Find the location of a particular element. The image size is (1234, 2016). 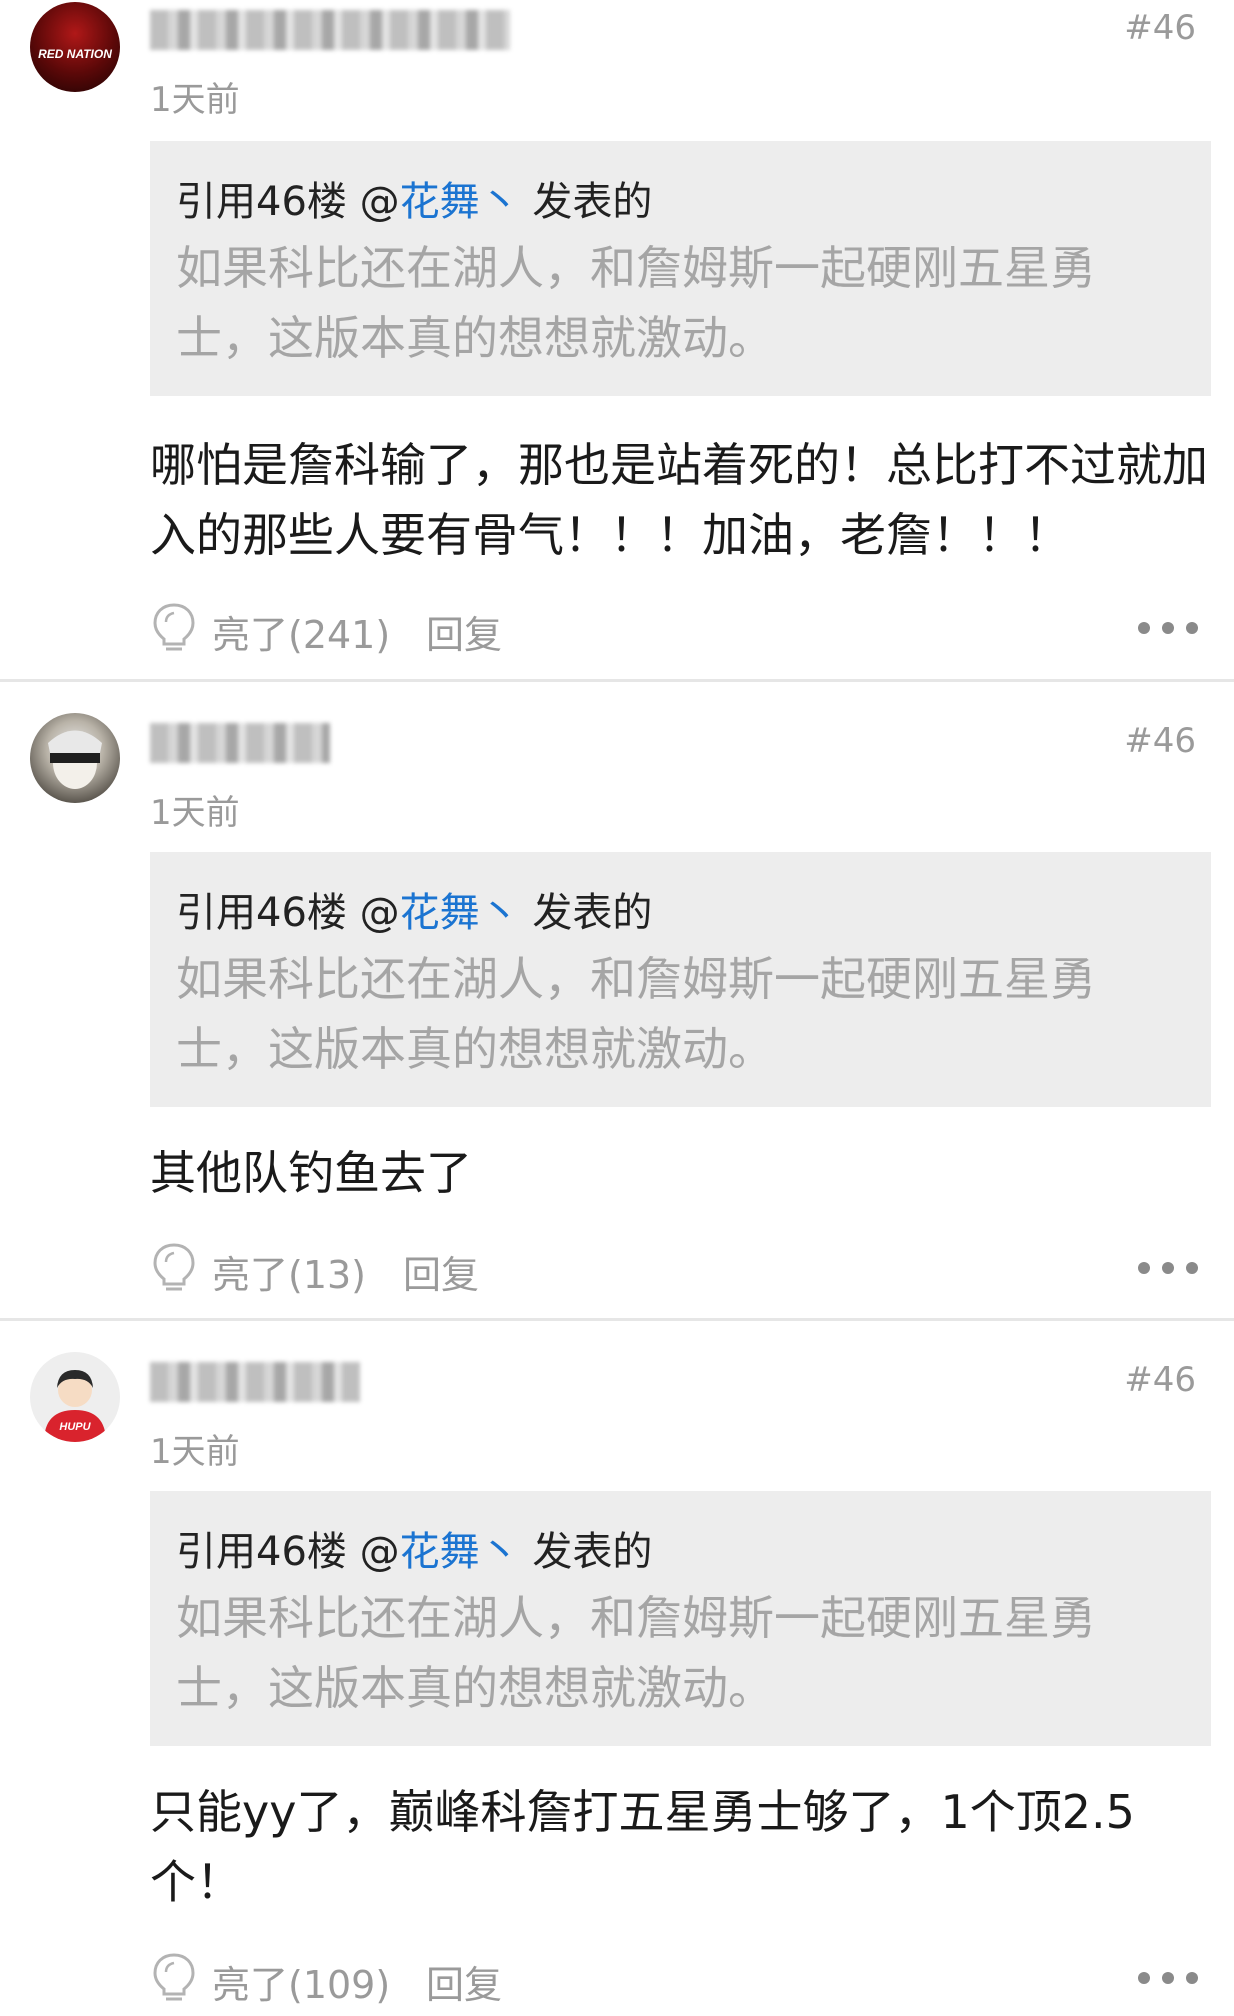

comment-body: 其他队钓鱼去了 is located at coordinates (311, 1173).